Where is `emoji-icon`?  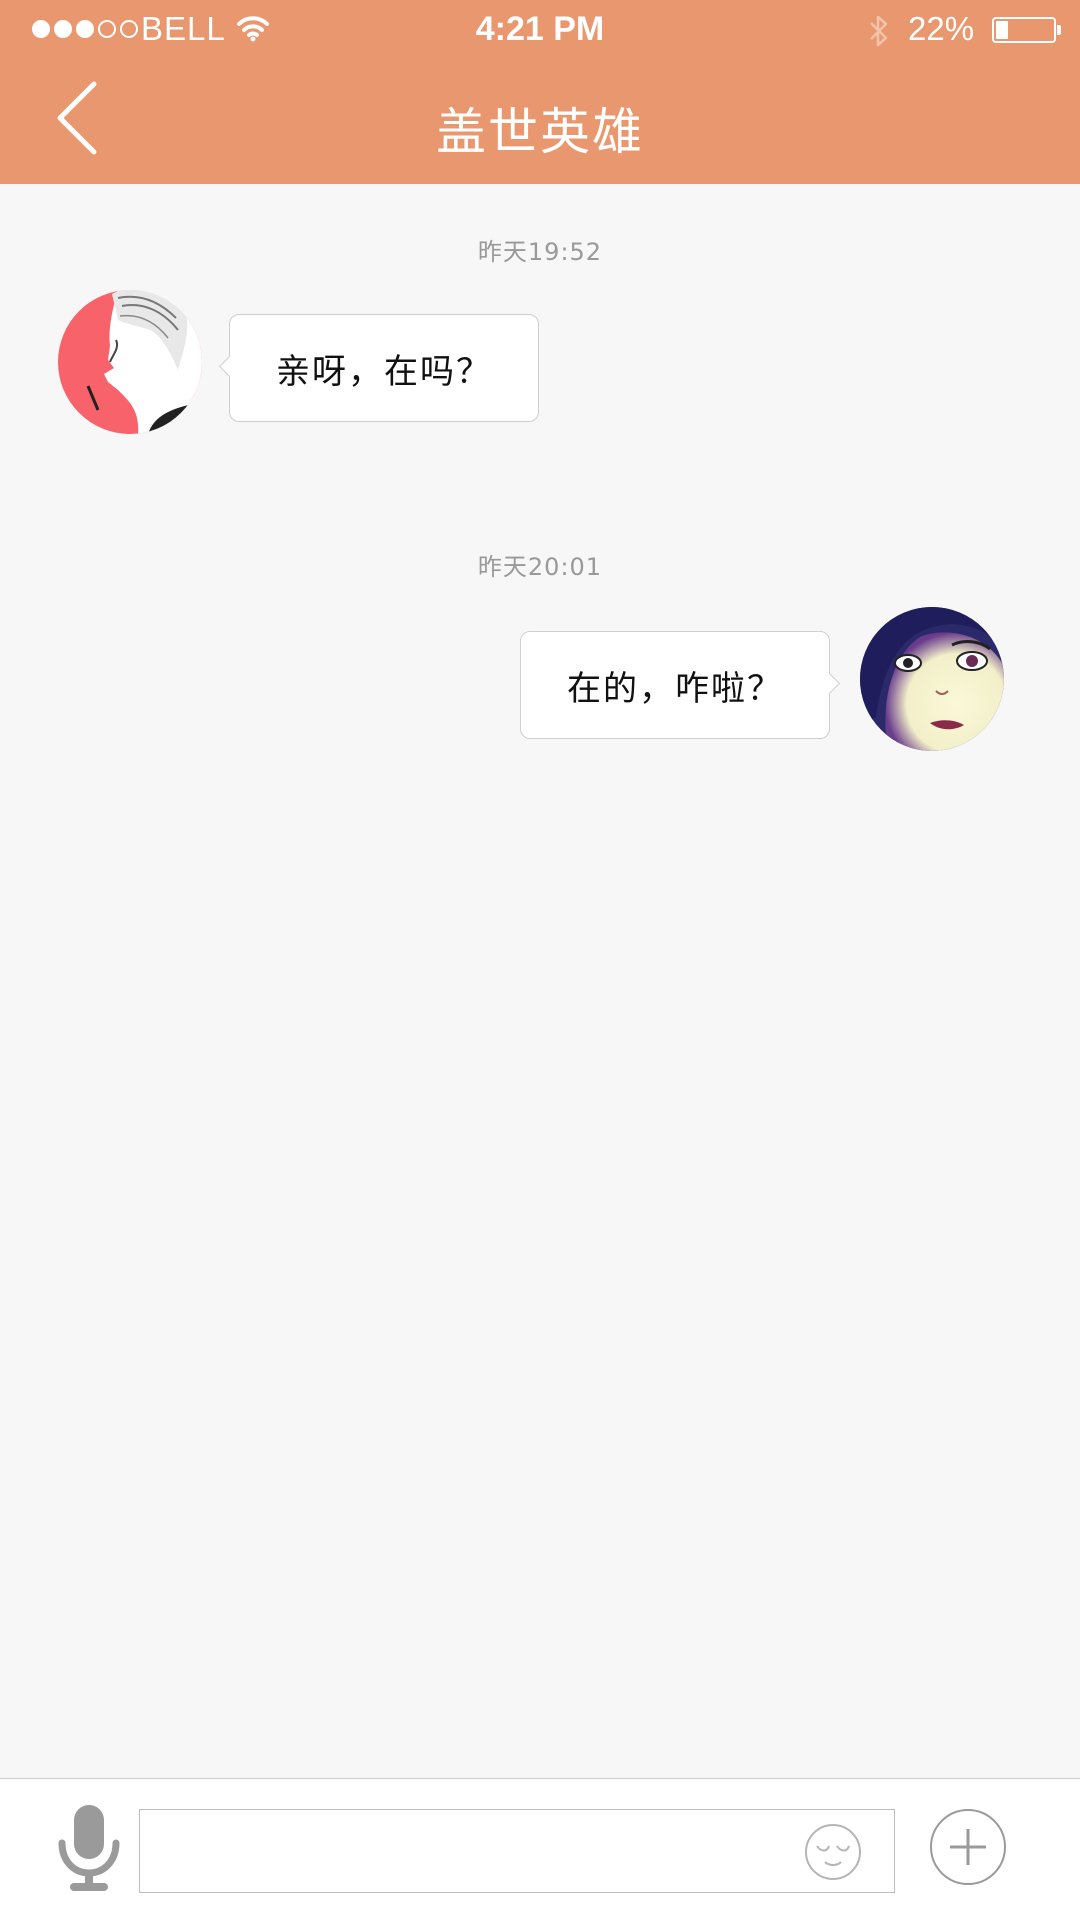 emoji-icon is located at coordinates (833, 1852).